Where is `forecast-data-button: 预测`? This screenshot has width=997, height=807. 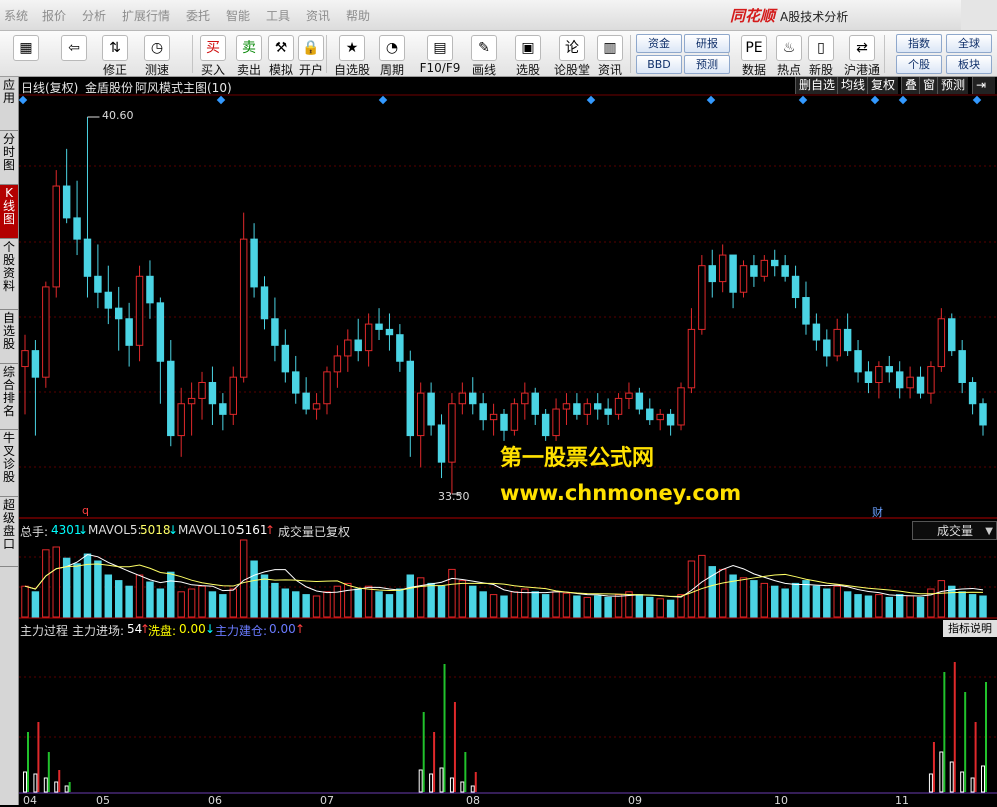
forecast-data-button: 预测 is located at coordinates (707, 64).